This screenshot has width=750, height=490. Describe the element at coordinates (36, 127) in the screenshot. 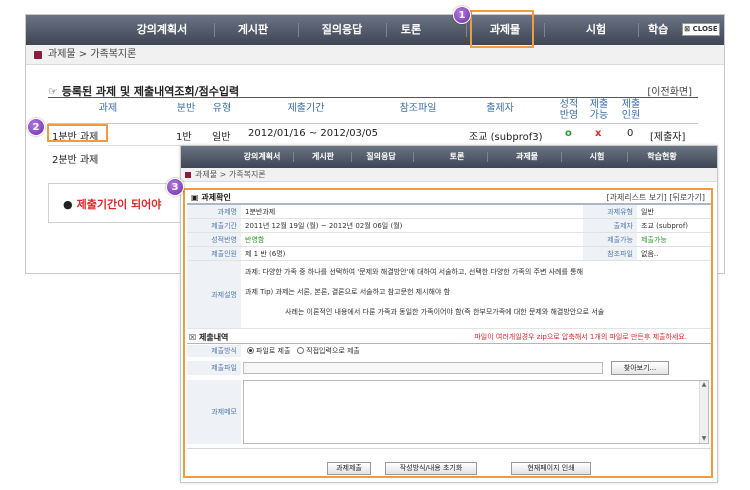

I see `step-badge-2: 2` at that location.